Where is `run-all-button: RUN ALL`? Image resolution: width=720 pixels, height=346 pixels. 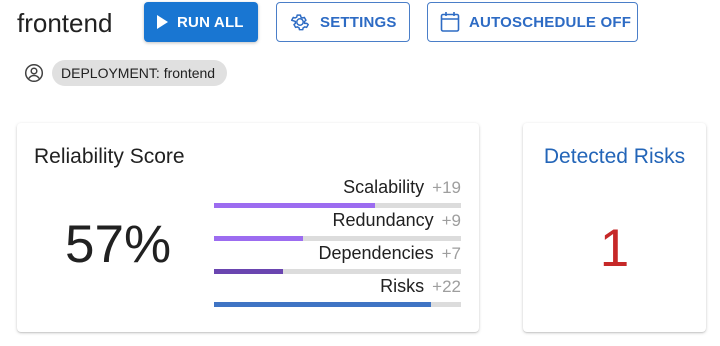
run-all-button: RUN ALL is located at coordinates (201, 22).